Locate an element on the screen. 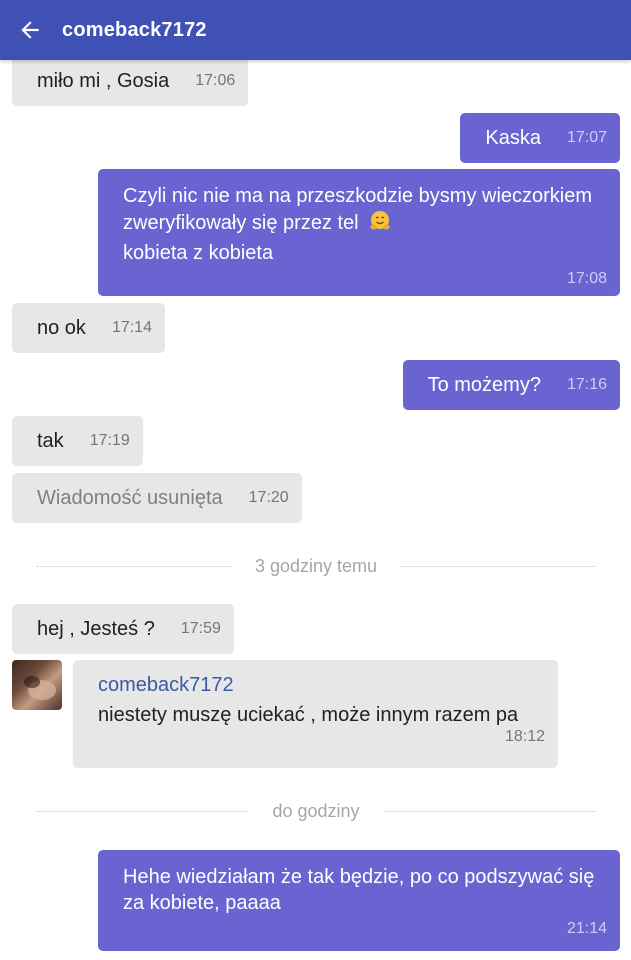  message-text: Kaska is located at coordinates (513, 137).